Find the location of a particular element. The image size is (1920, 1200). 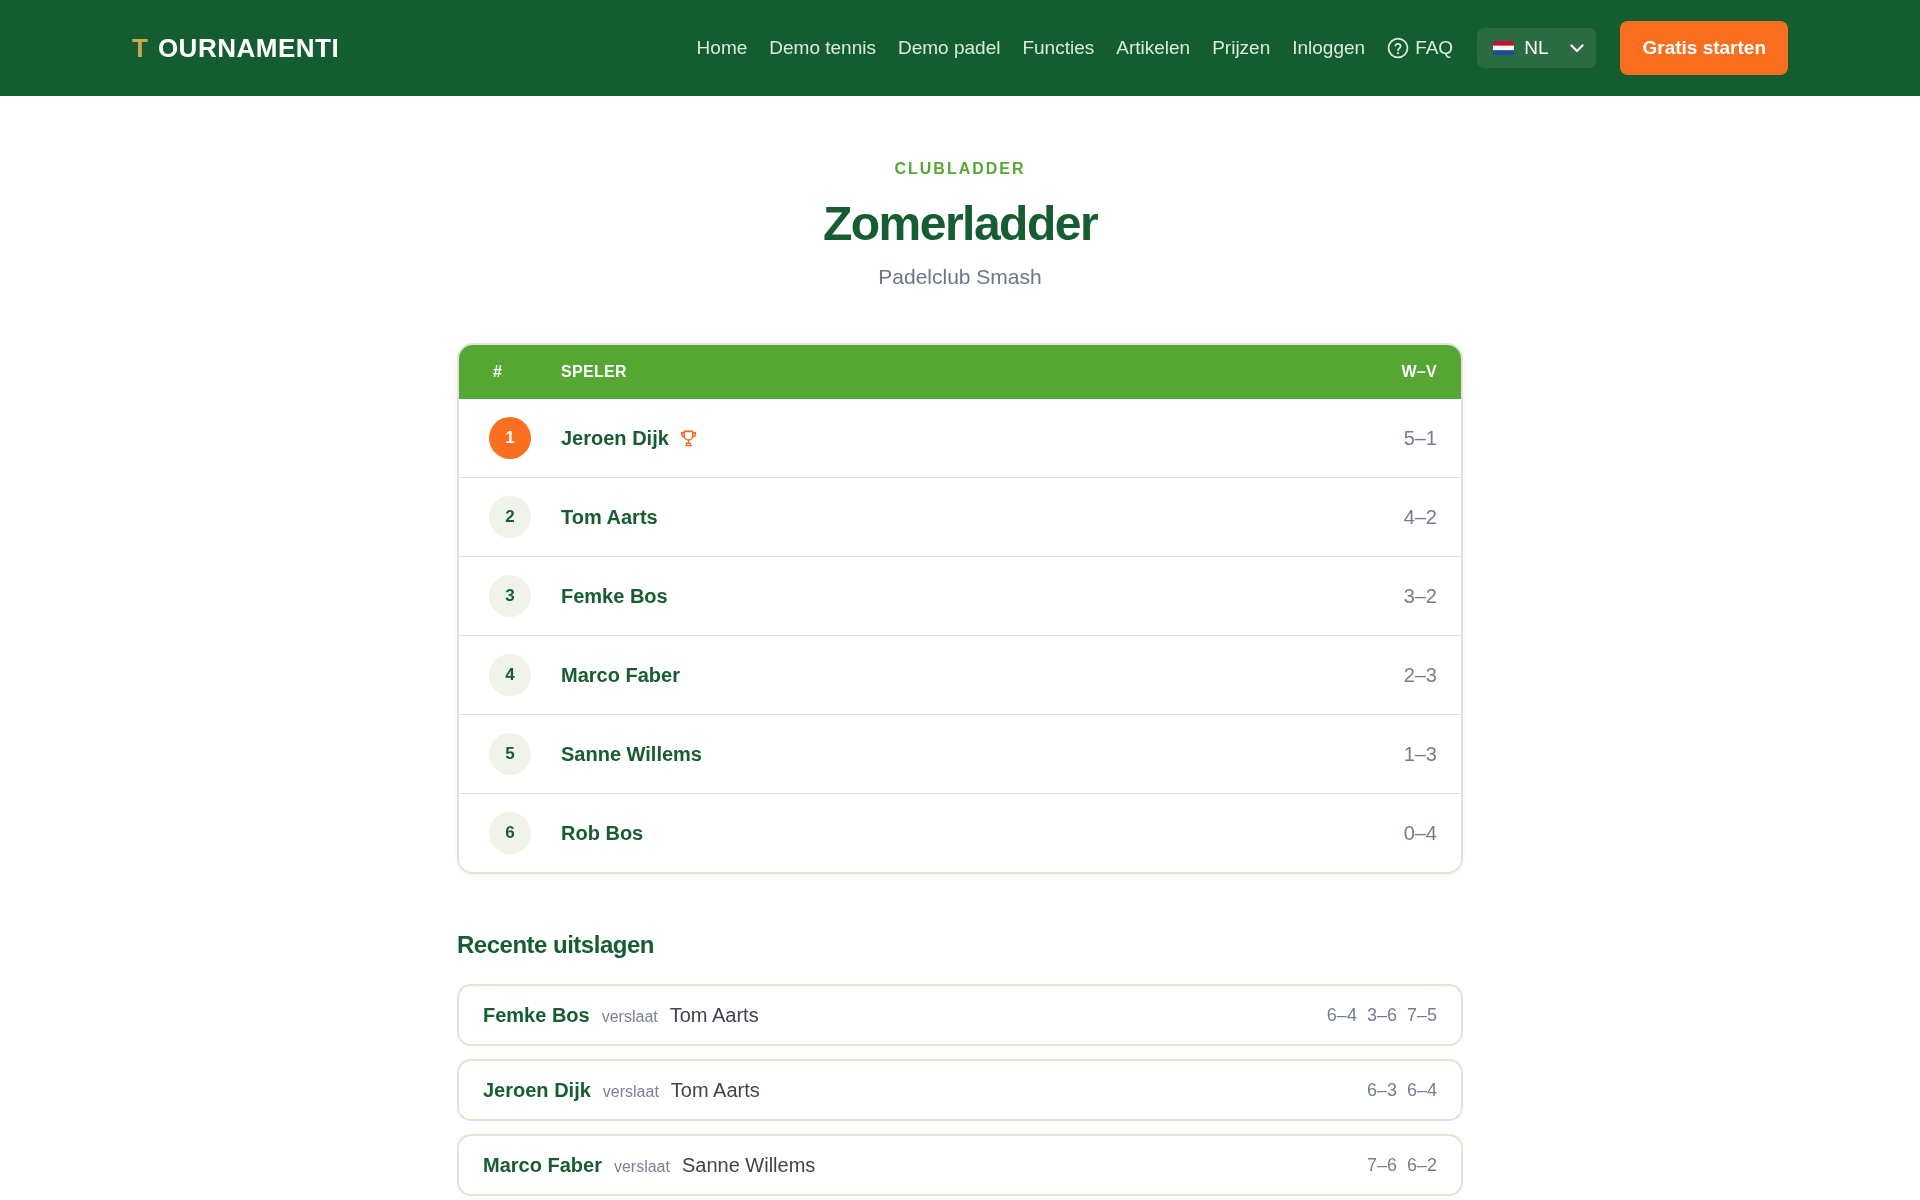

flag-icon is located at coordinates (1504, 48).